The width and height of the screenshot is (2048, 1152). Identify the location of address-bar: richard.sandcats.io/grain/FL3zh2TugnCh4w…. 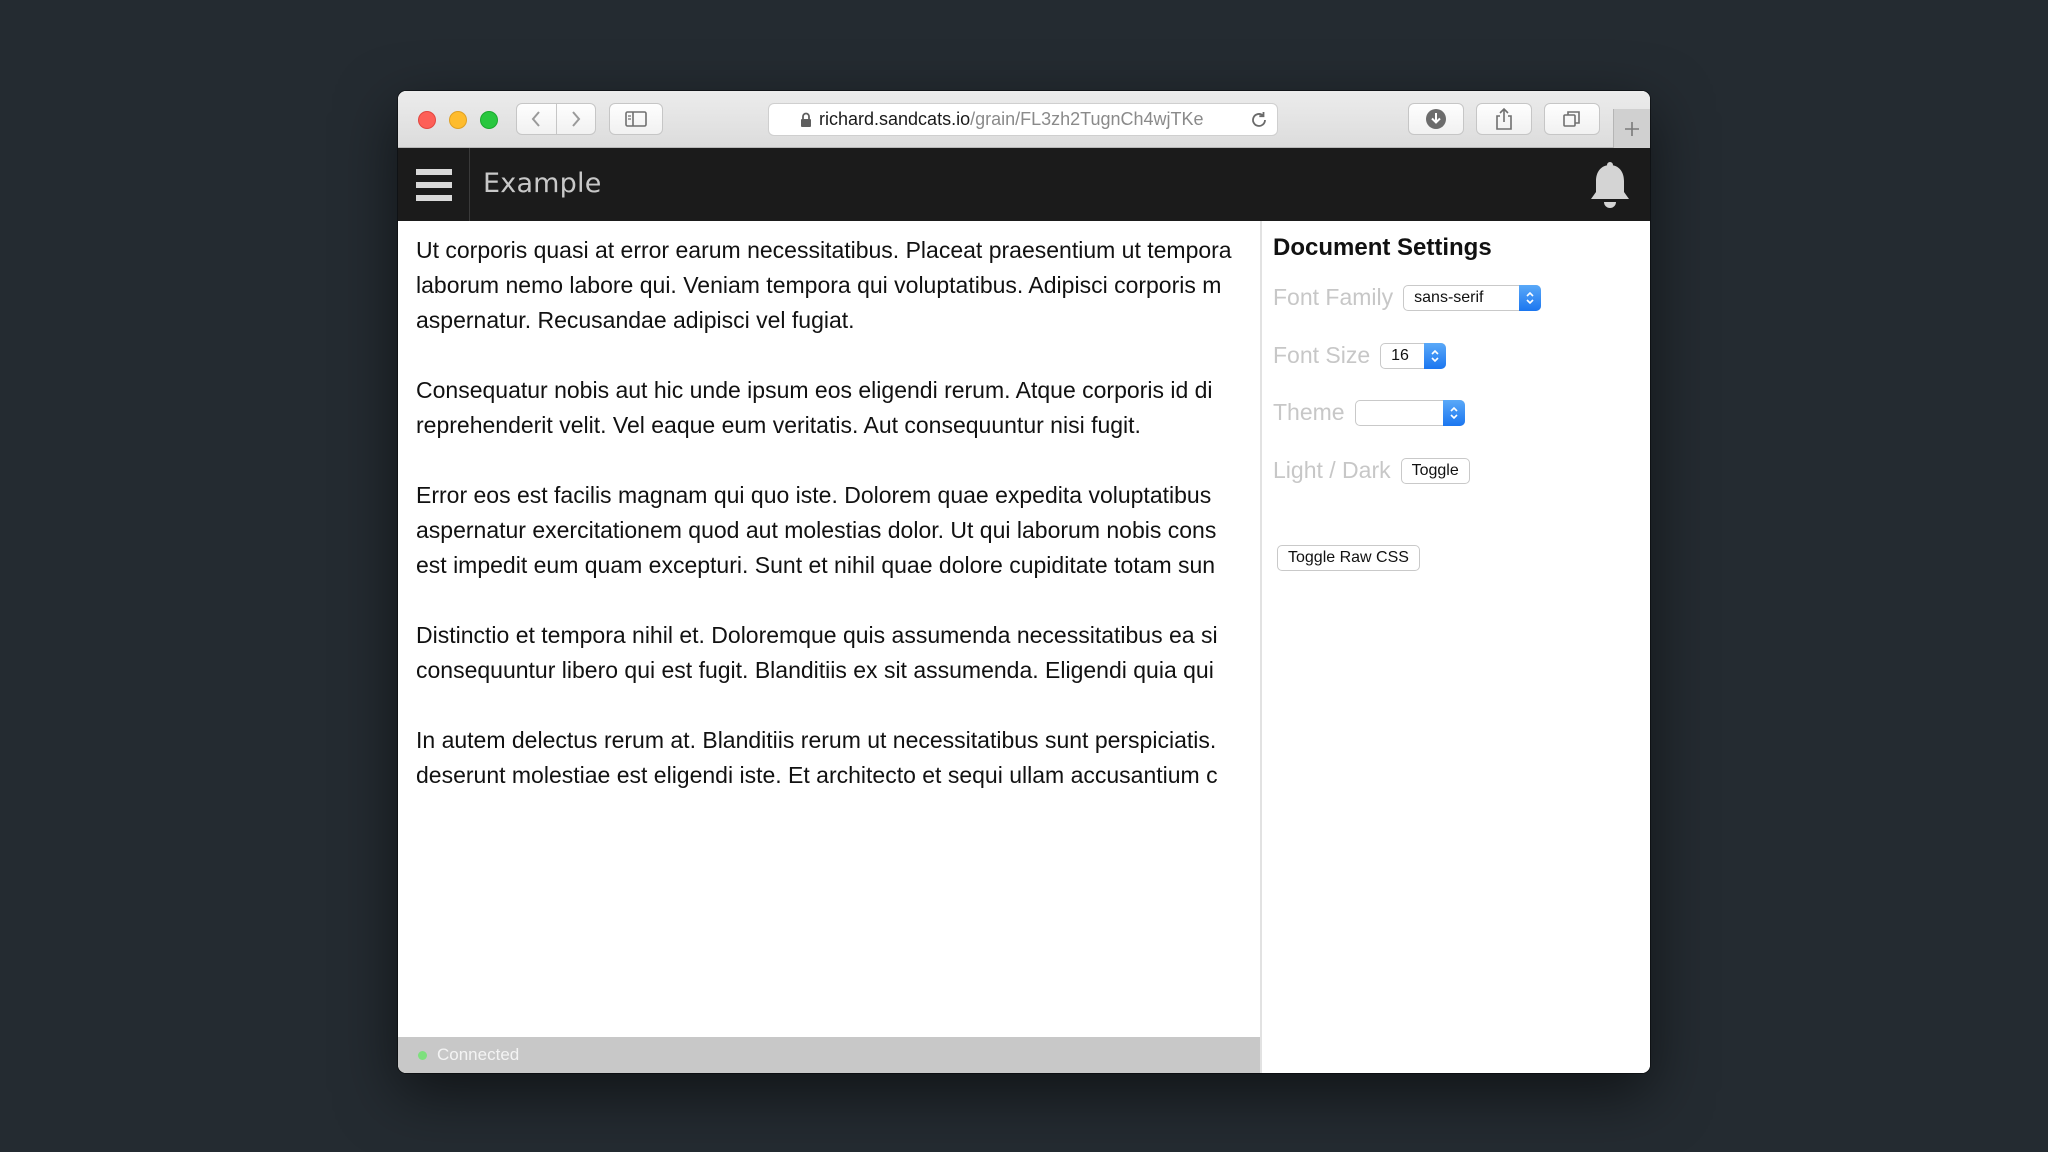
(1023, 119).